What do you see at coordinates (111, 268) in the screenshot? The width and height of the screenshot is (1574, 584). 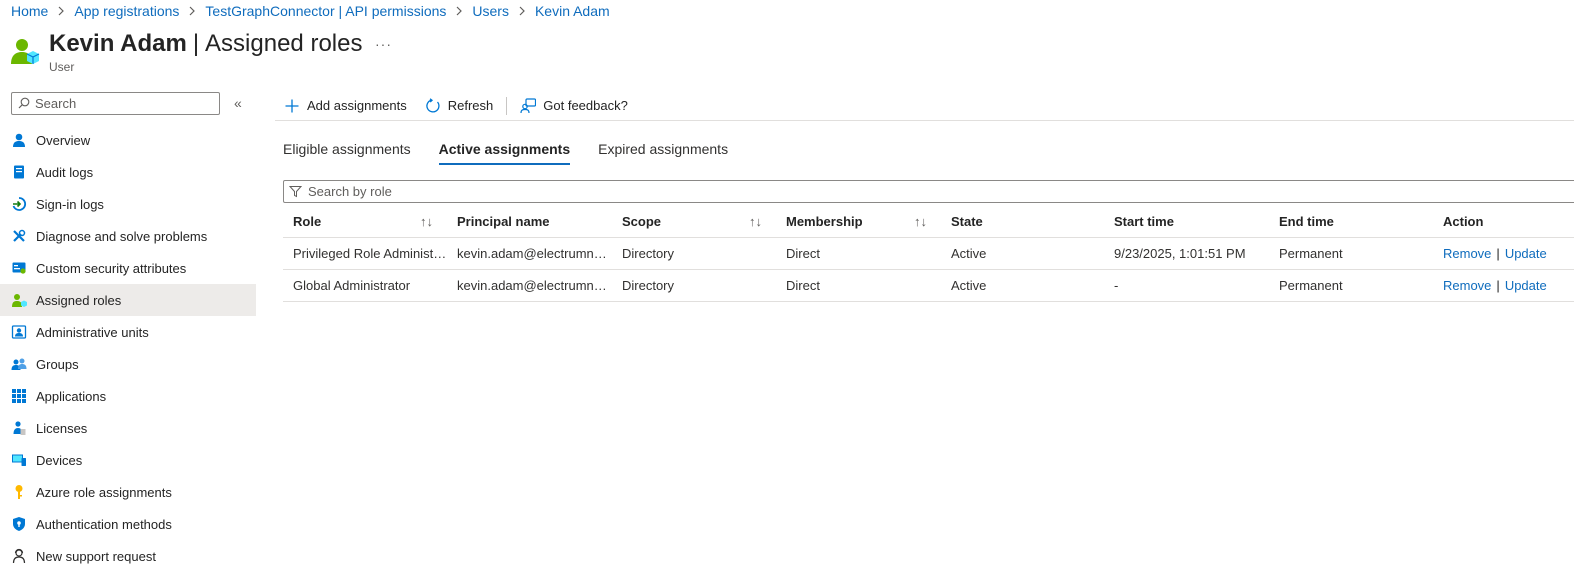 I see `sidebar-item-label: Custom security attributes` at bounding box center [111, 268].